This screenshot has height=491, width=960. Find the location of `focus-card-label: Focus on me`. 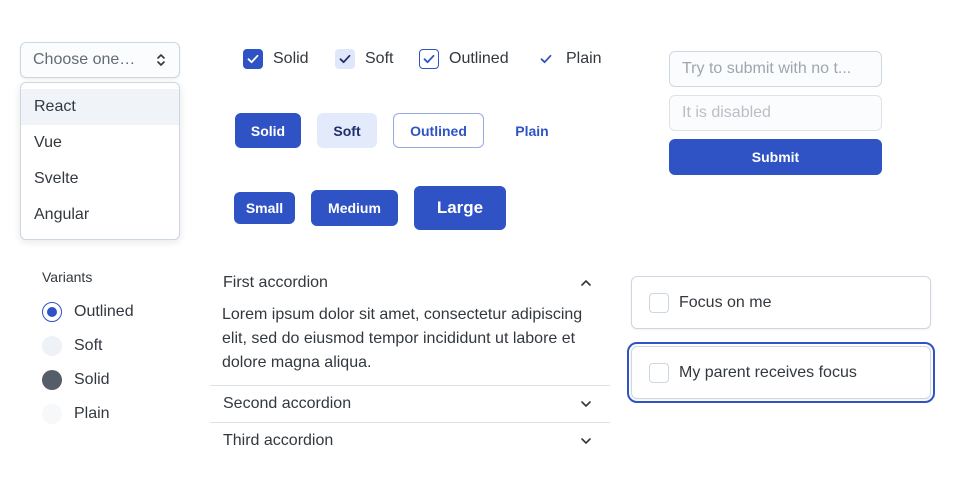

focus-card-label: Focus on me is located at coordinates (725, 302).